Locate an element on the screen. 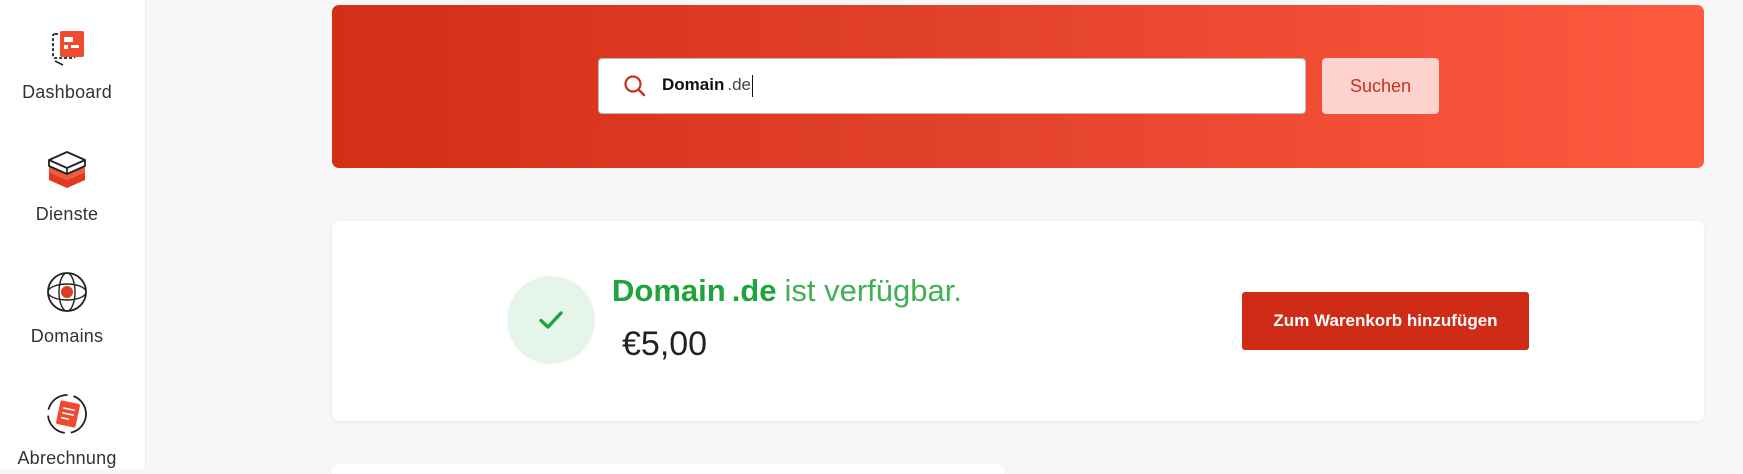 This screenshot has height=474, width=1743. sidebar-item-domains: Domains is located at coordinates (67, 307).